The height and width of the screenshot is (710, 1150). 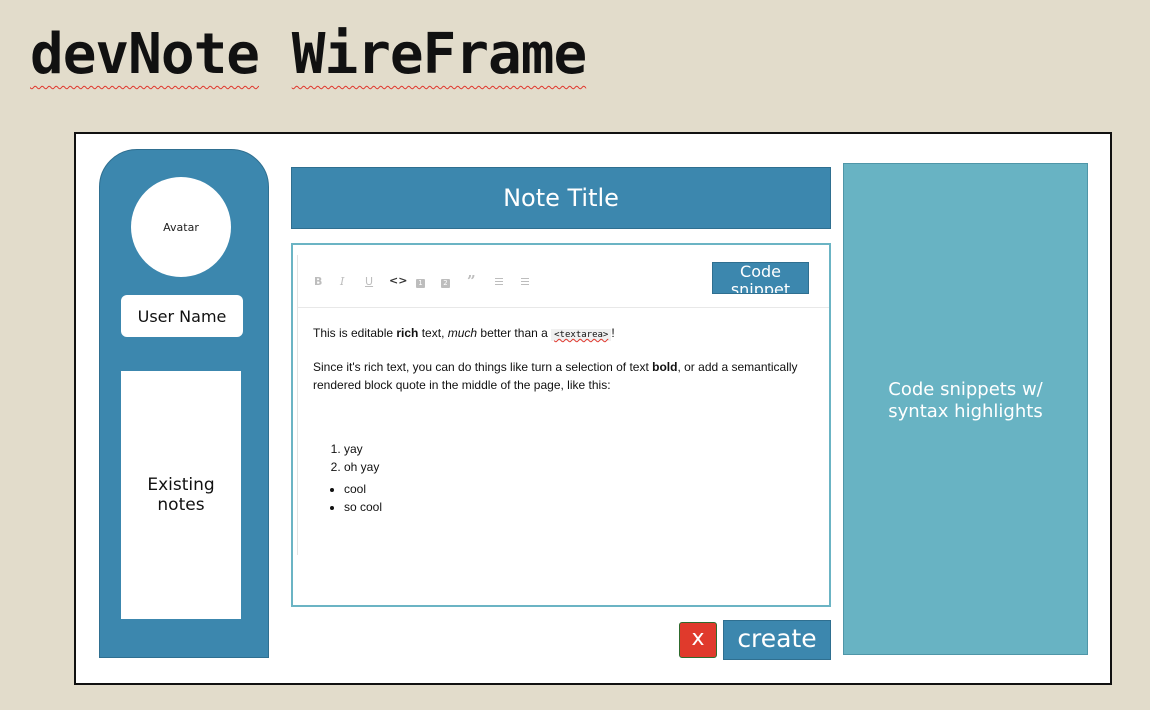 I want to click on existing-notes-label: Existing notes, so click(x=181, y=495).